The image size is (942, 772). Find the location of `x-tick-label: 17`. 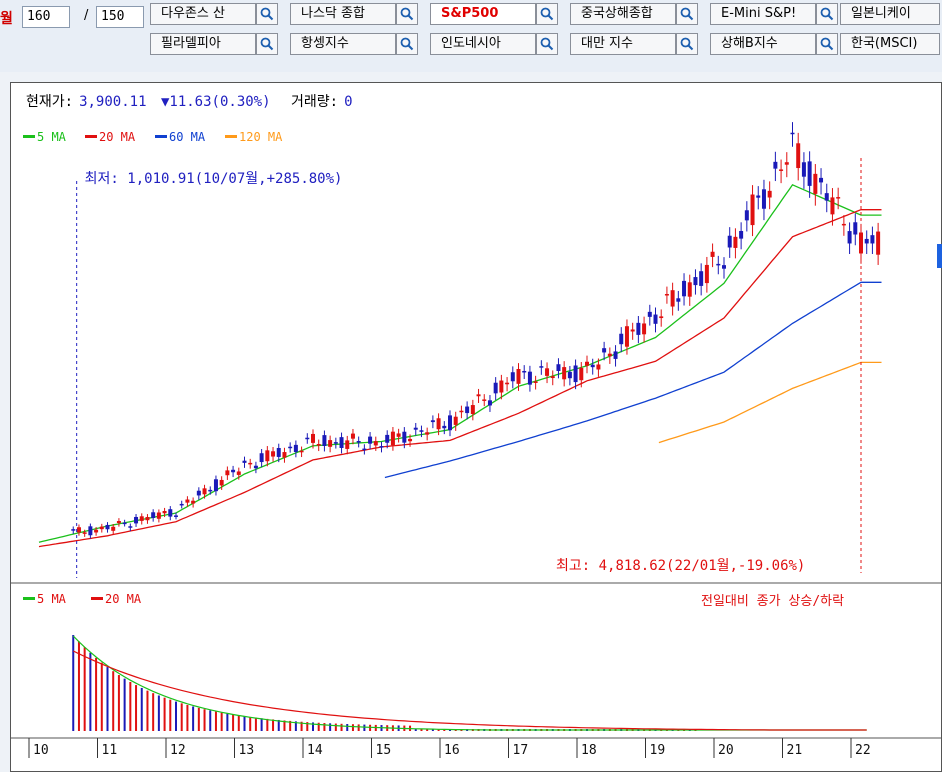

x-tick-label: 17 is located at coordinates (521, 750).